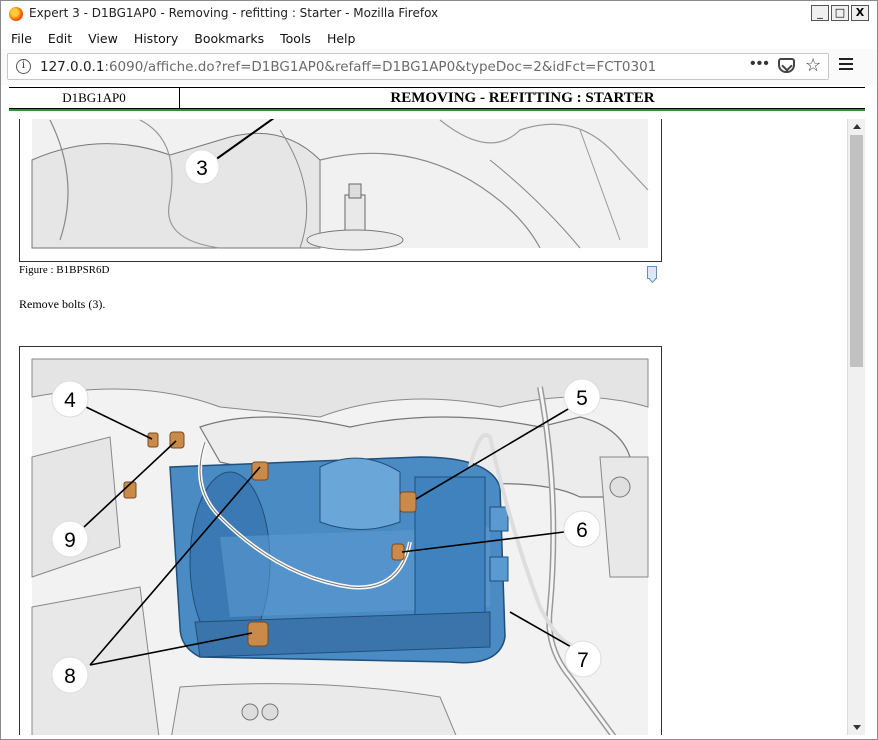 Image resolution: width=878 pixels, height=740 pixels. I want to click on menu-help: Help, so click(341, 38).